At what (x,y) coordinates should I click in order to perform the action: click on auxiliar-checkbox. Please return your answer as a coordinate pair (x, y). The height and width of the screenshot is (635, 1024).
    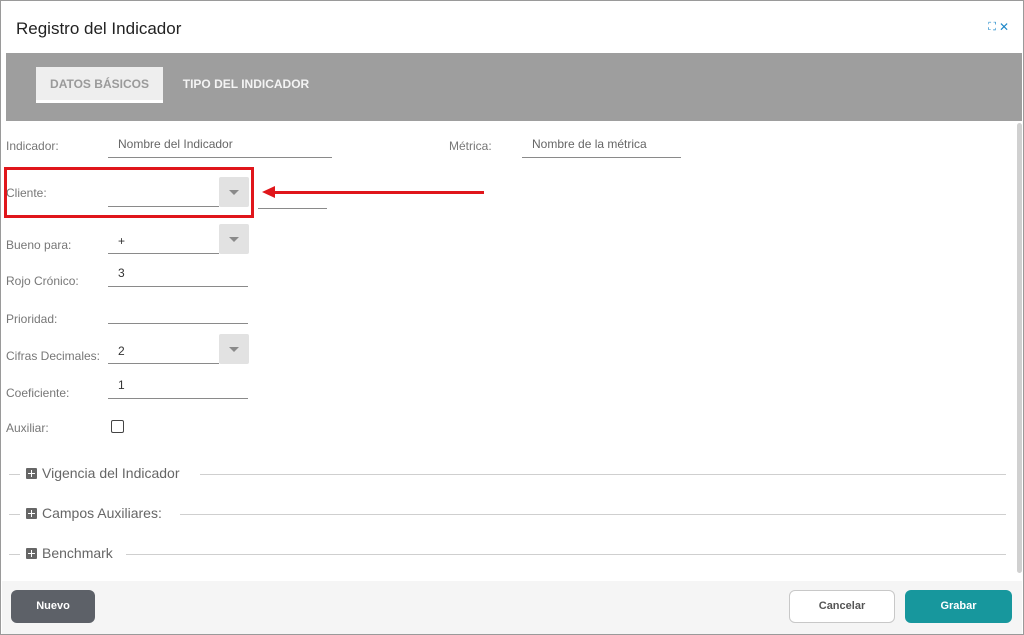
    Looking at the image, I should click on (117, 426).